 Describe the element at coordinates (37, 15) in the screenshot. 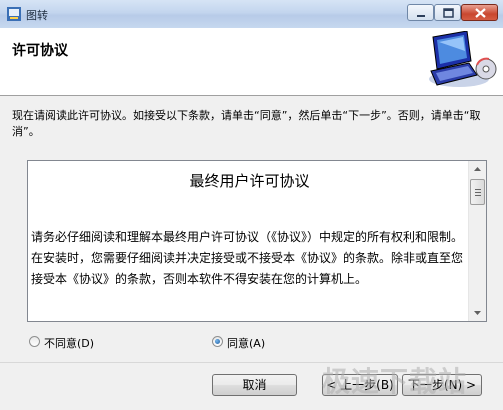

I see `window-title: 图转` at that location.